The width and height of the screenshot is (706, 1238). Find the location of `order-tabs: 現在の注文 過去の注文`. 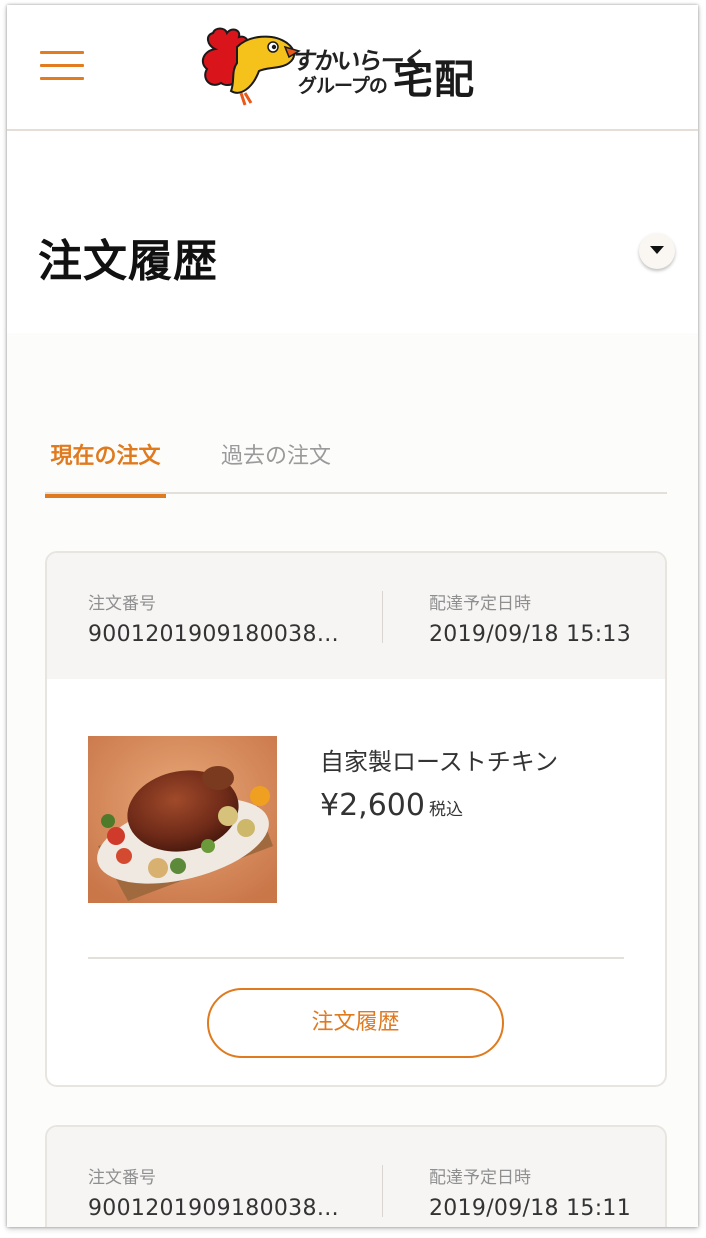

order-tabs: 現在の注文 過去の注文 is located at coordinates (356, 463).